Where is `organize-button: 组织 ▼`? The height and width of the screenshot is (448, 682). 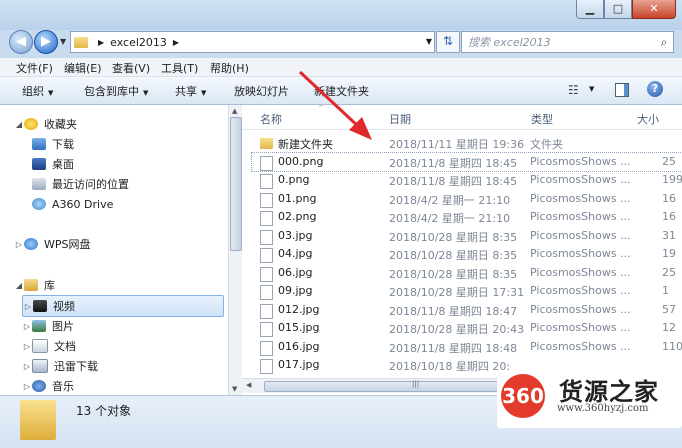
organize-button: 组织 ▼ is located at coordinates (37, 91).